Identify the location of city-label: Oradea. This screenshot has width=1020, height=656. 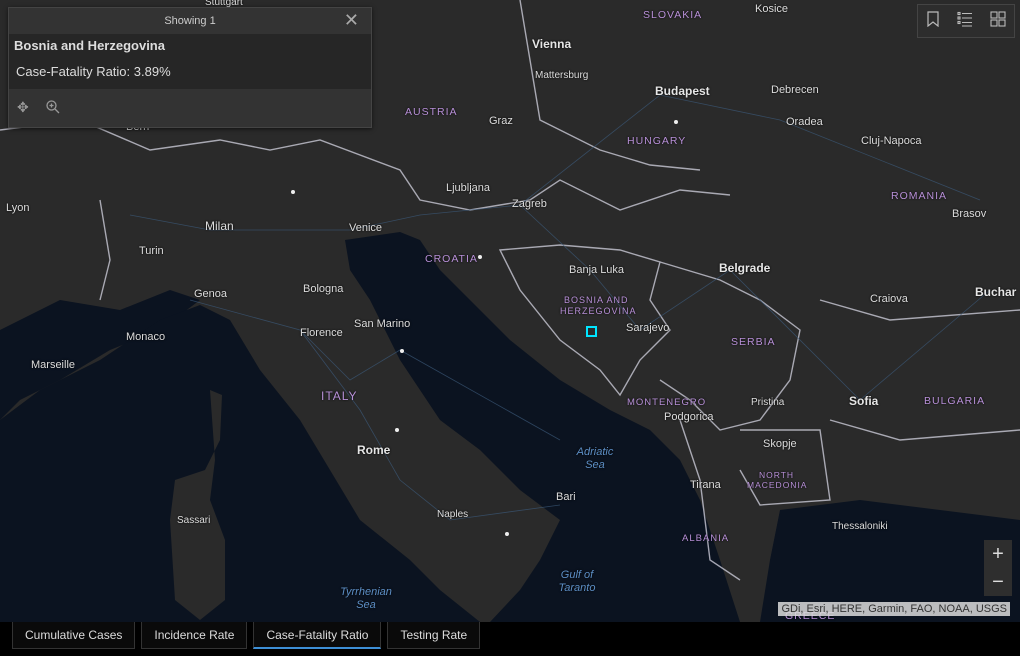
(804, 122).